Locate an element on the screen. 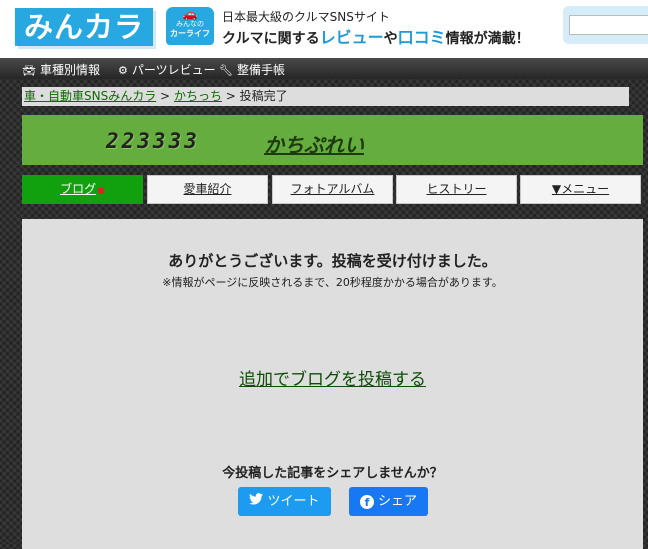 This screenshot has height=549, width=648. facebook-share-button: f シェア is located at coordinates (388, 501).